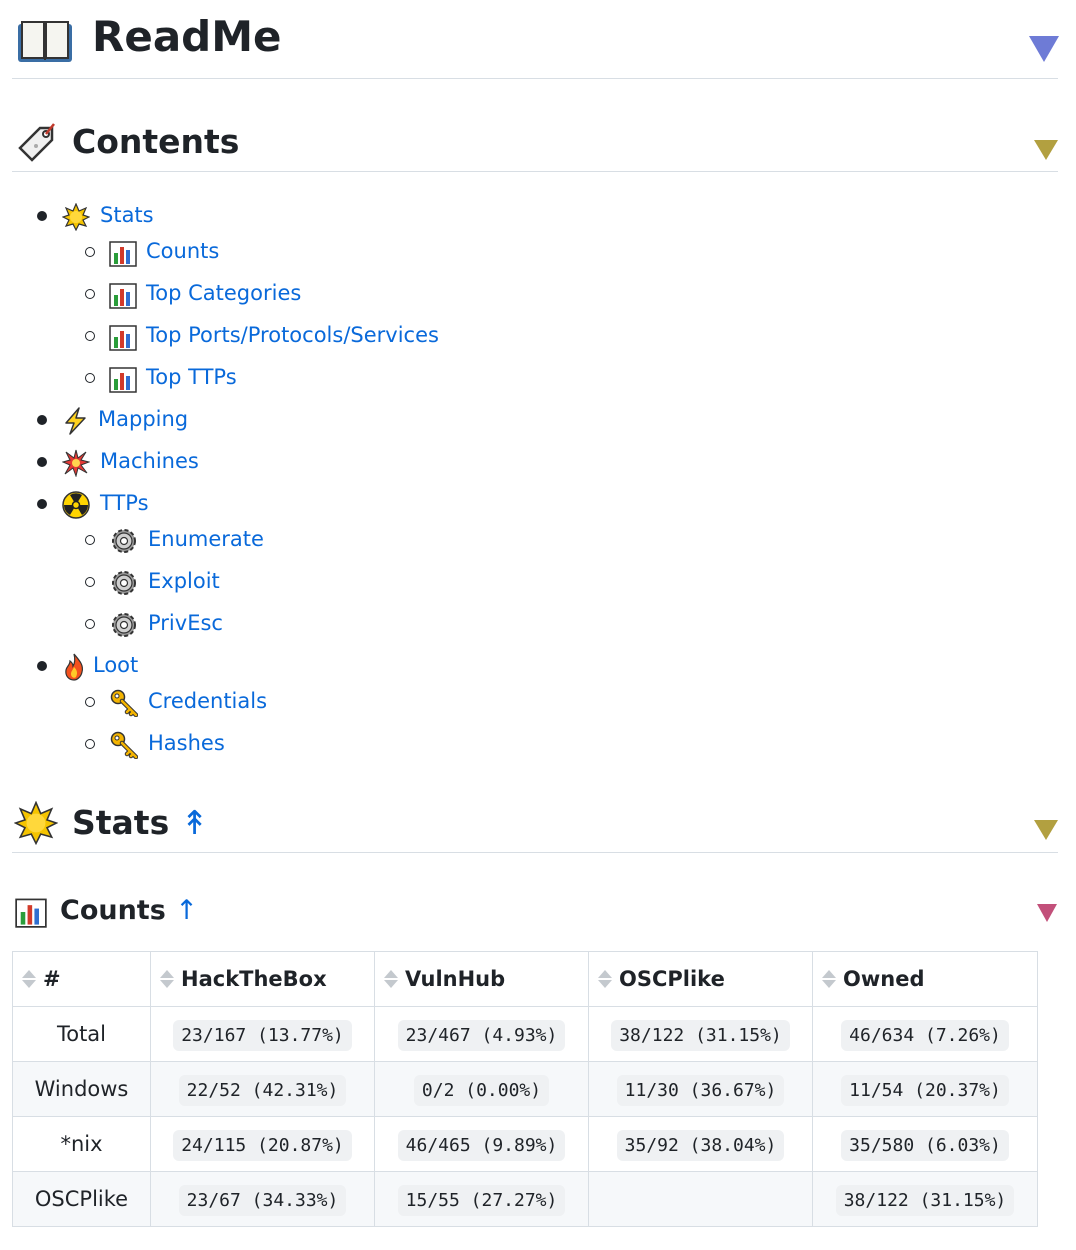  I want to click on table-cell: 46/634 (7.26%), so click(925, 1034).